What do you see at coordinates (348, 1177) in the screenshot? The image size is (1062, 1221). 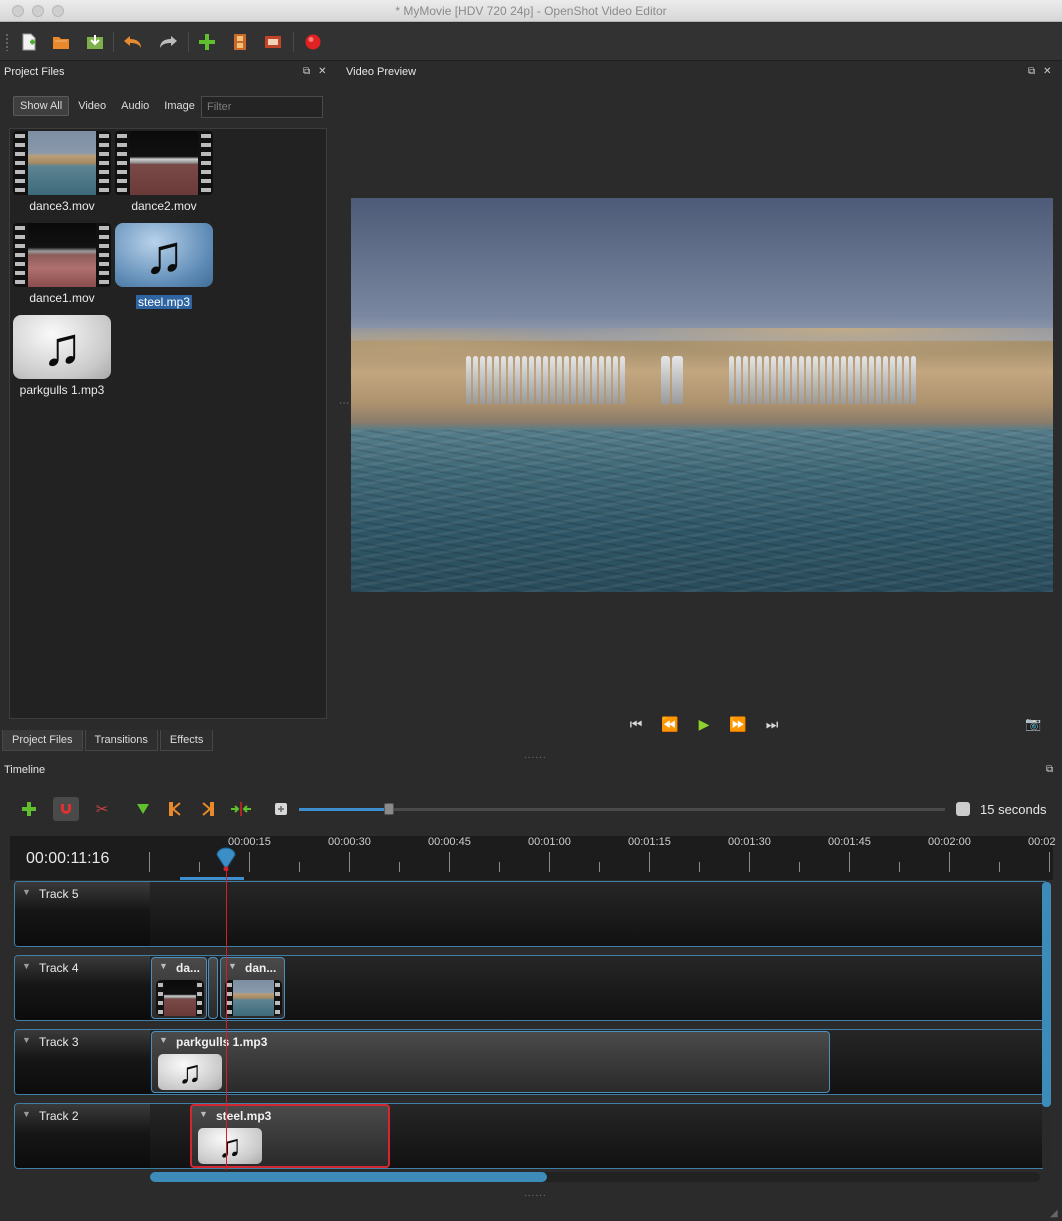 I see `horizontal-scroll-thumb` at bounding box center [348, 1177].